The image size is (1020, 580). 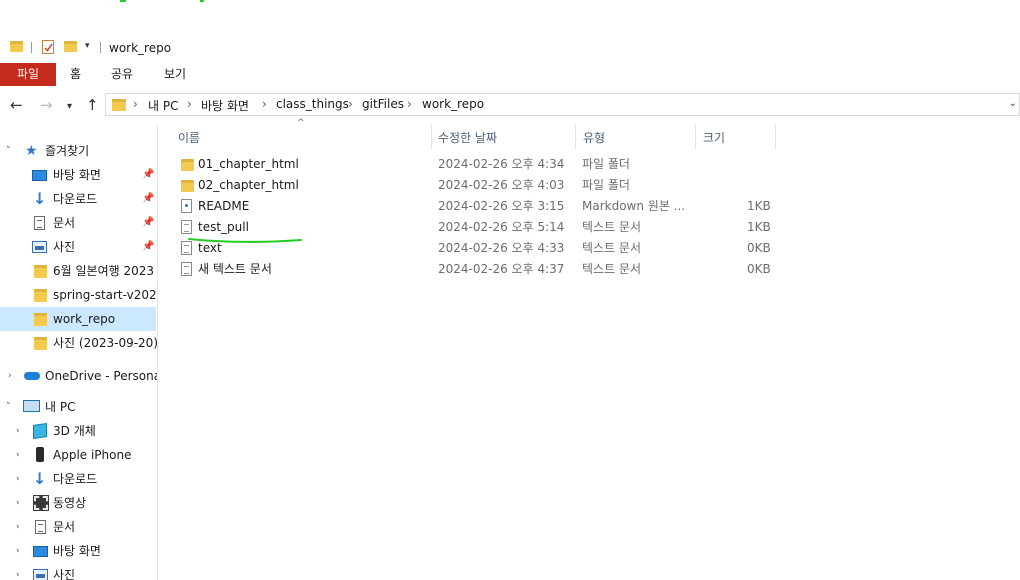 I want to click on file-row: 02_chapter_html 2024-02-26 오후 4:03 파일 폴더, so click(x=475, y=185).